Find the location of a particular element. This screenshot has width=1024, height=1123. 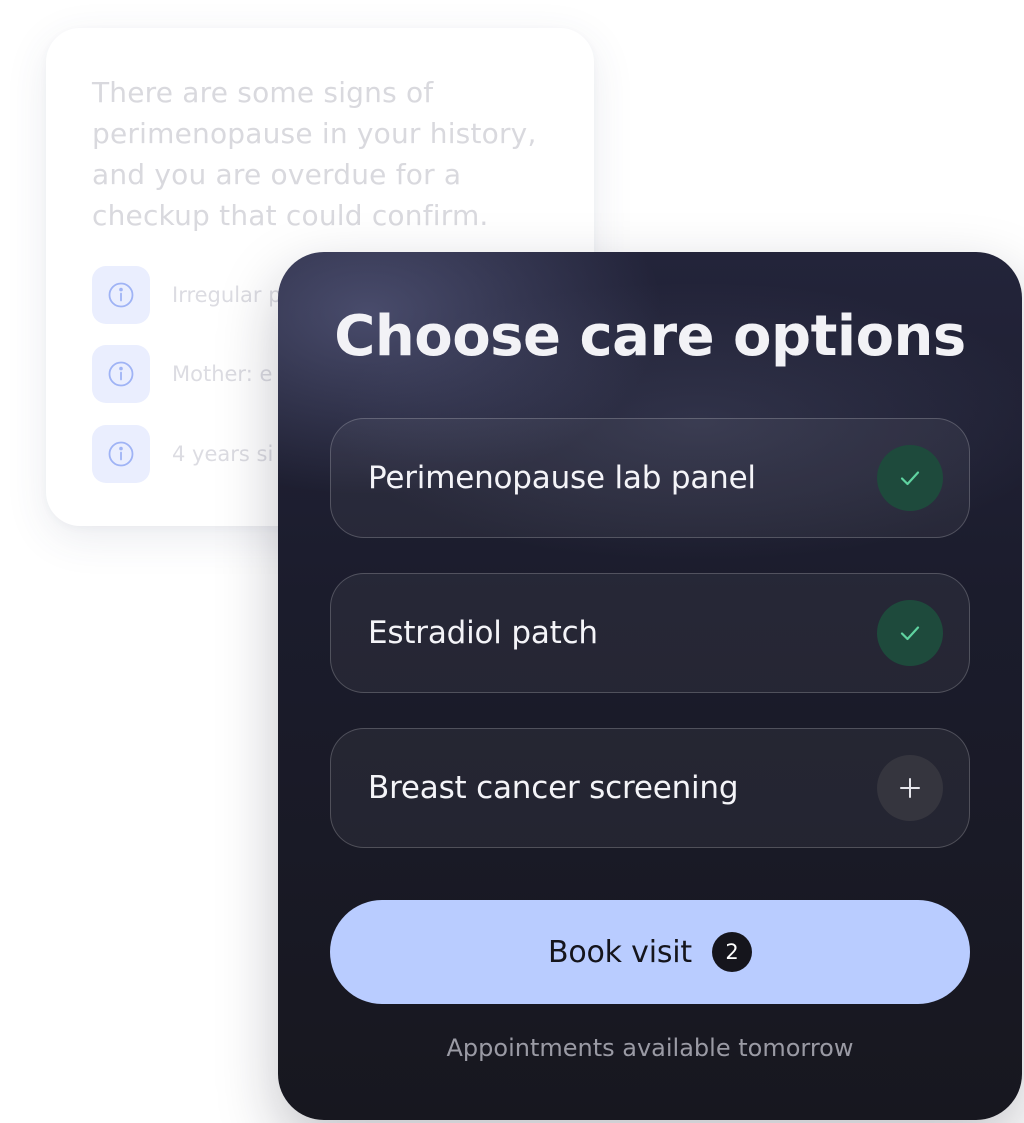

care-option-lab-panel: Perimenopause lab panel is located at coordinates (650, 478).